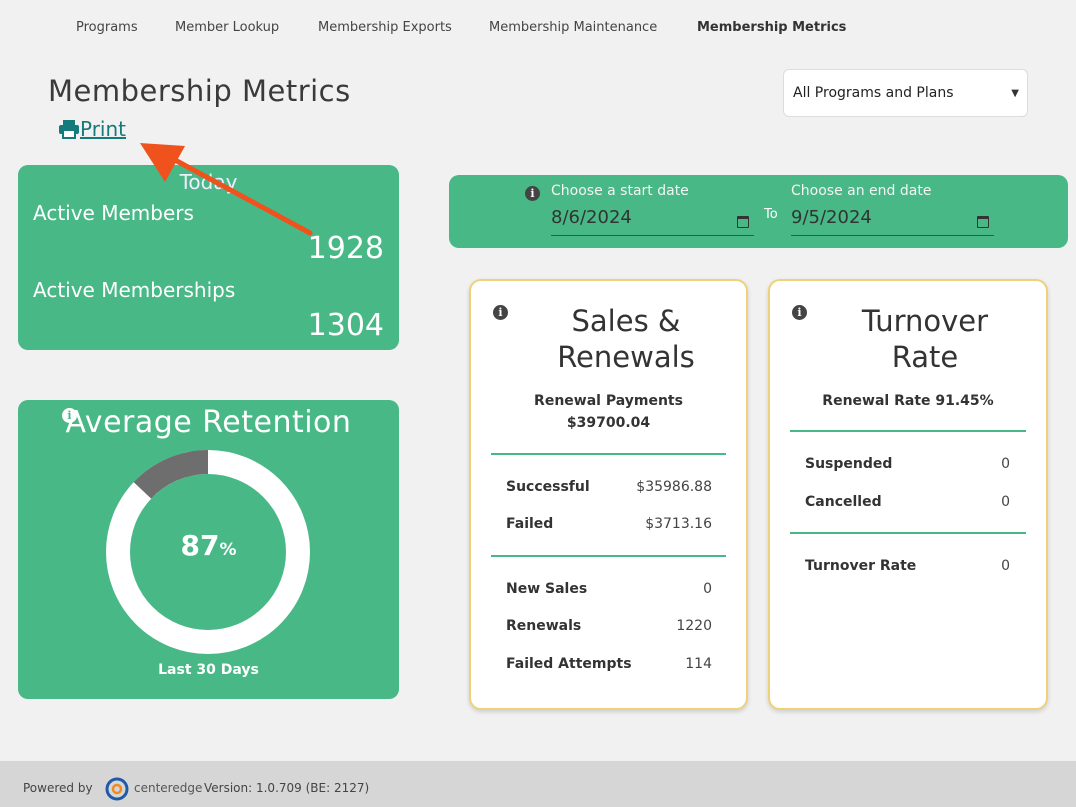  I want to click on suspended-value: 0, so click(1005, 464).